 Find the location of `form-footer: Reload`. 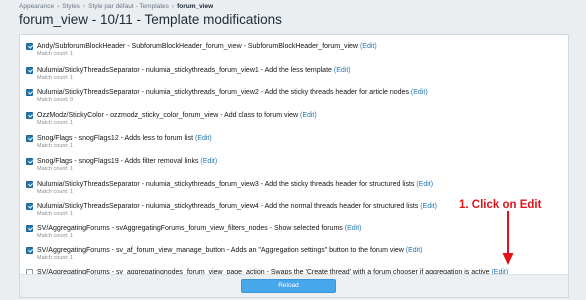

form-footer: Reload is located at coordinates (294, 285).